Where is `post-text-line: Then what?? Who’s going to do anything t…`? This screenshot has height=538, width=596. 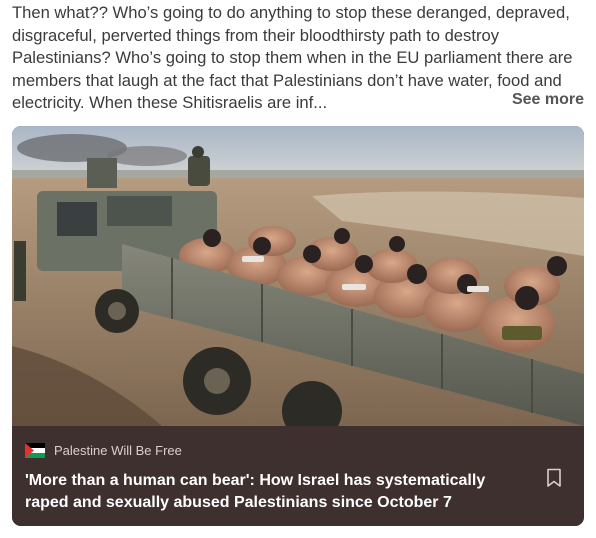 post-text-line: Then what?? Who’s going to do anything t… is located at coordinates (291, 12).